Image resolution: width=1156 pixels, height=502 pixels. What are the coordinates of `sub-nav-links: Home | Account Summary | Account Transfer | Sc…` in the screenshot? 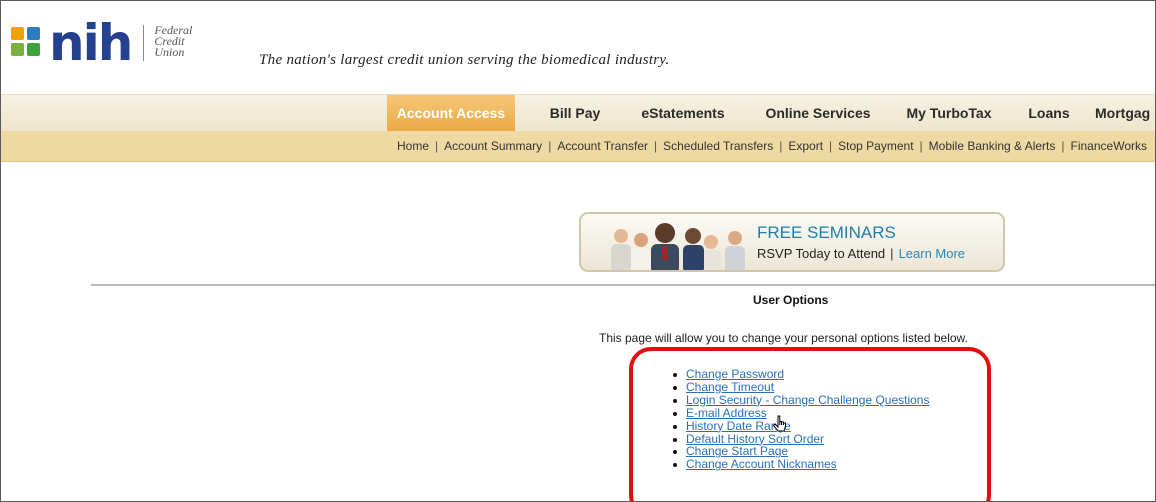 It's located at (772, 146).